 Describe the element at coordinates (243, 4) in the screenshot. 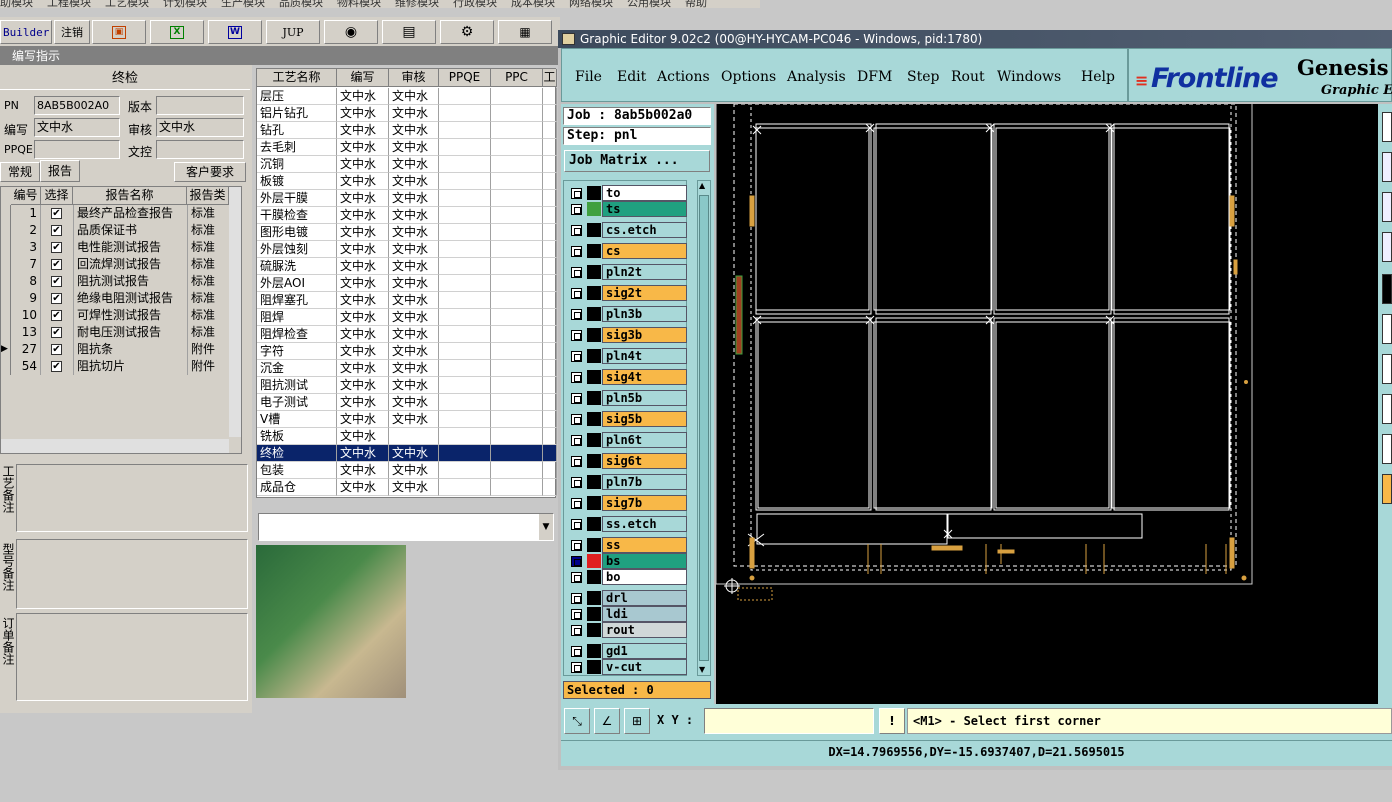

I see `top-menu-item: 生产模块` at that location.